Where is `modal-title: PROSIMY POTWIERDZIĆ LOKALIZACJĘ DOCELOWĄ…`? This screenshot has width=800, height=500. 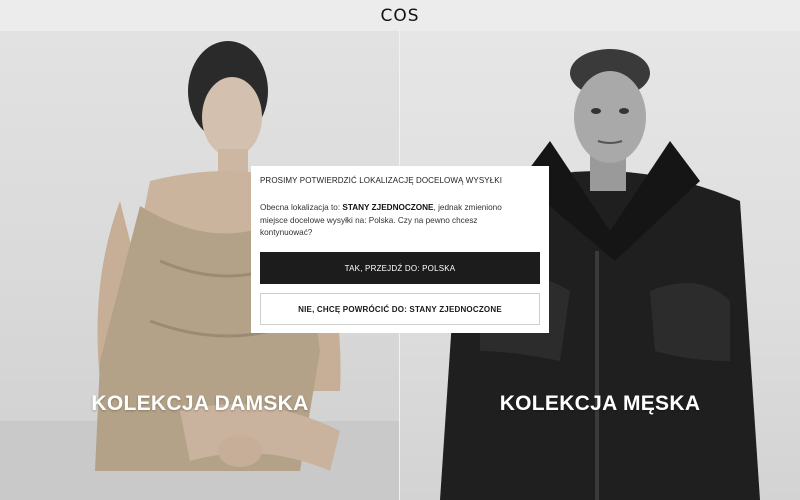
modal-title: PROSIMY POTWIERDZIĆ LOKALIZACJĘ DOCELOWĄ… is located at coordinates (381, 180).